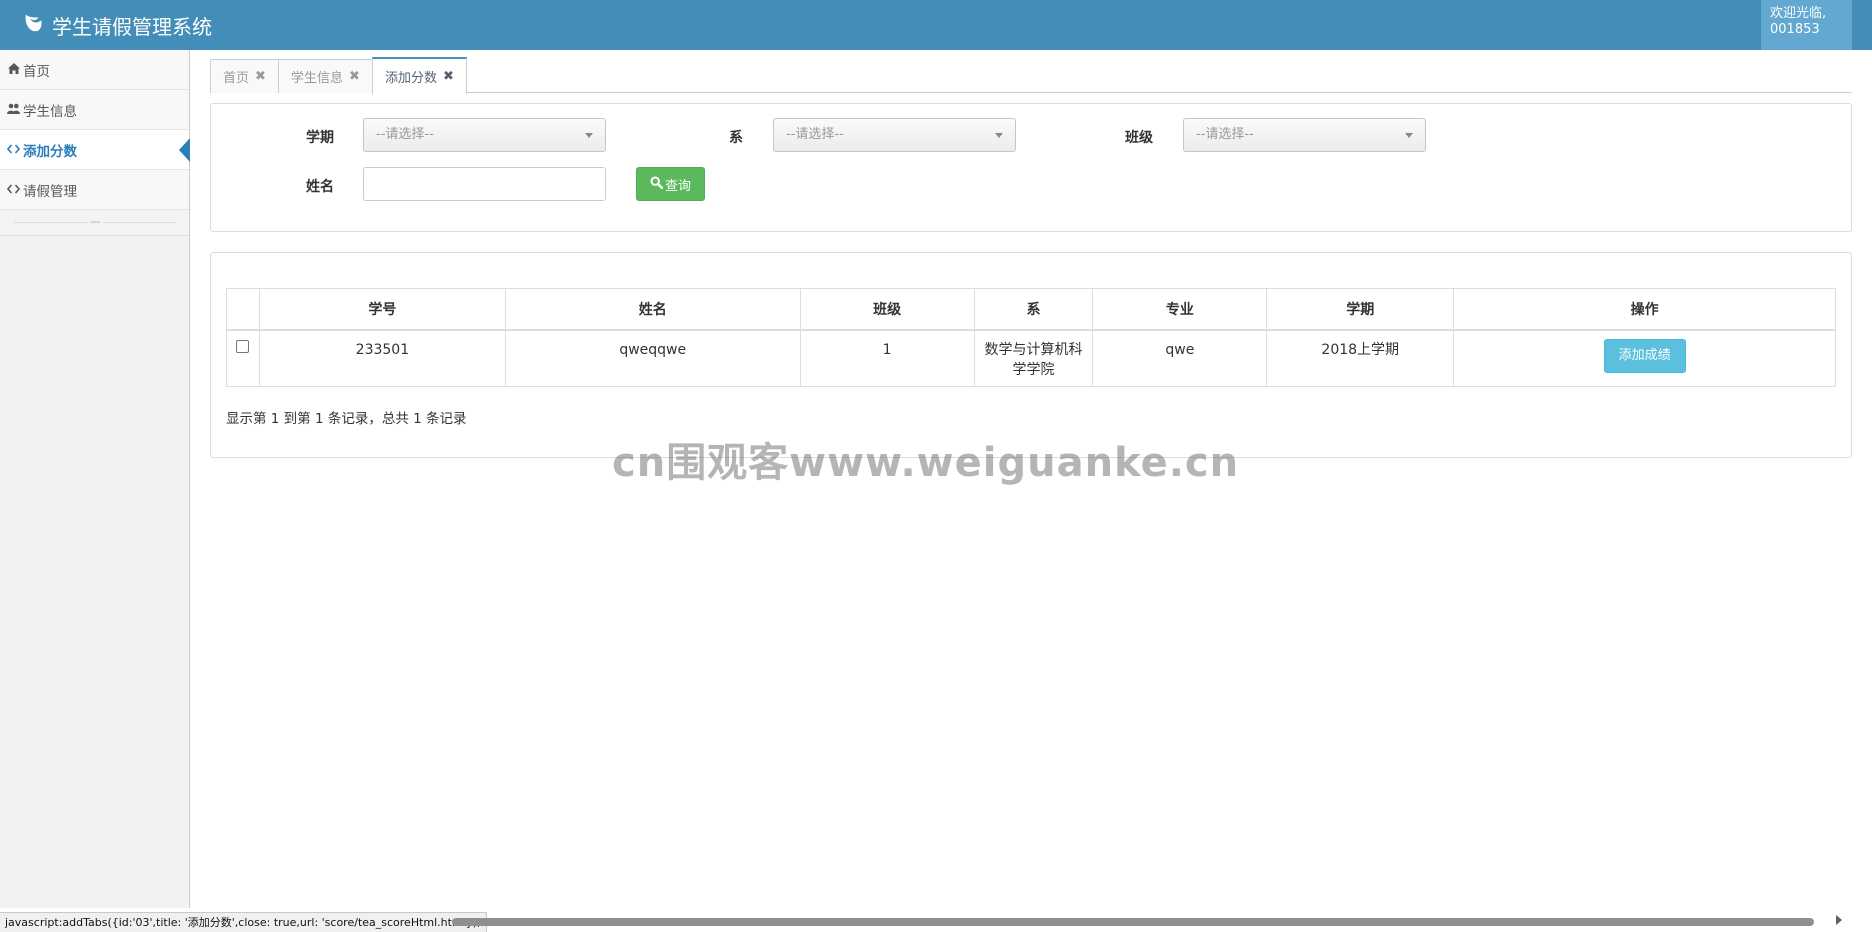 Image resolution: width=1872 pixels, height=932 pixels. What do you see at coordinates (346, 419) in the screenshot?
I see `pagination-info: 显示第 1 到第 1 条记录，总共 1 条记录` at bounding box center [346, 419].